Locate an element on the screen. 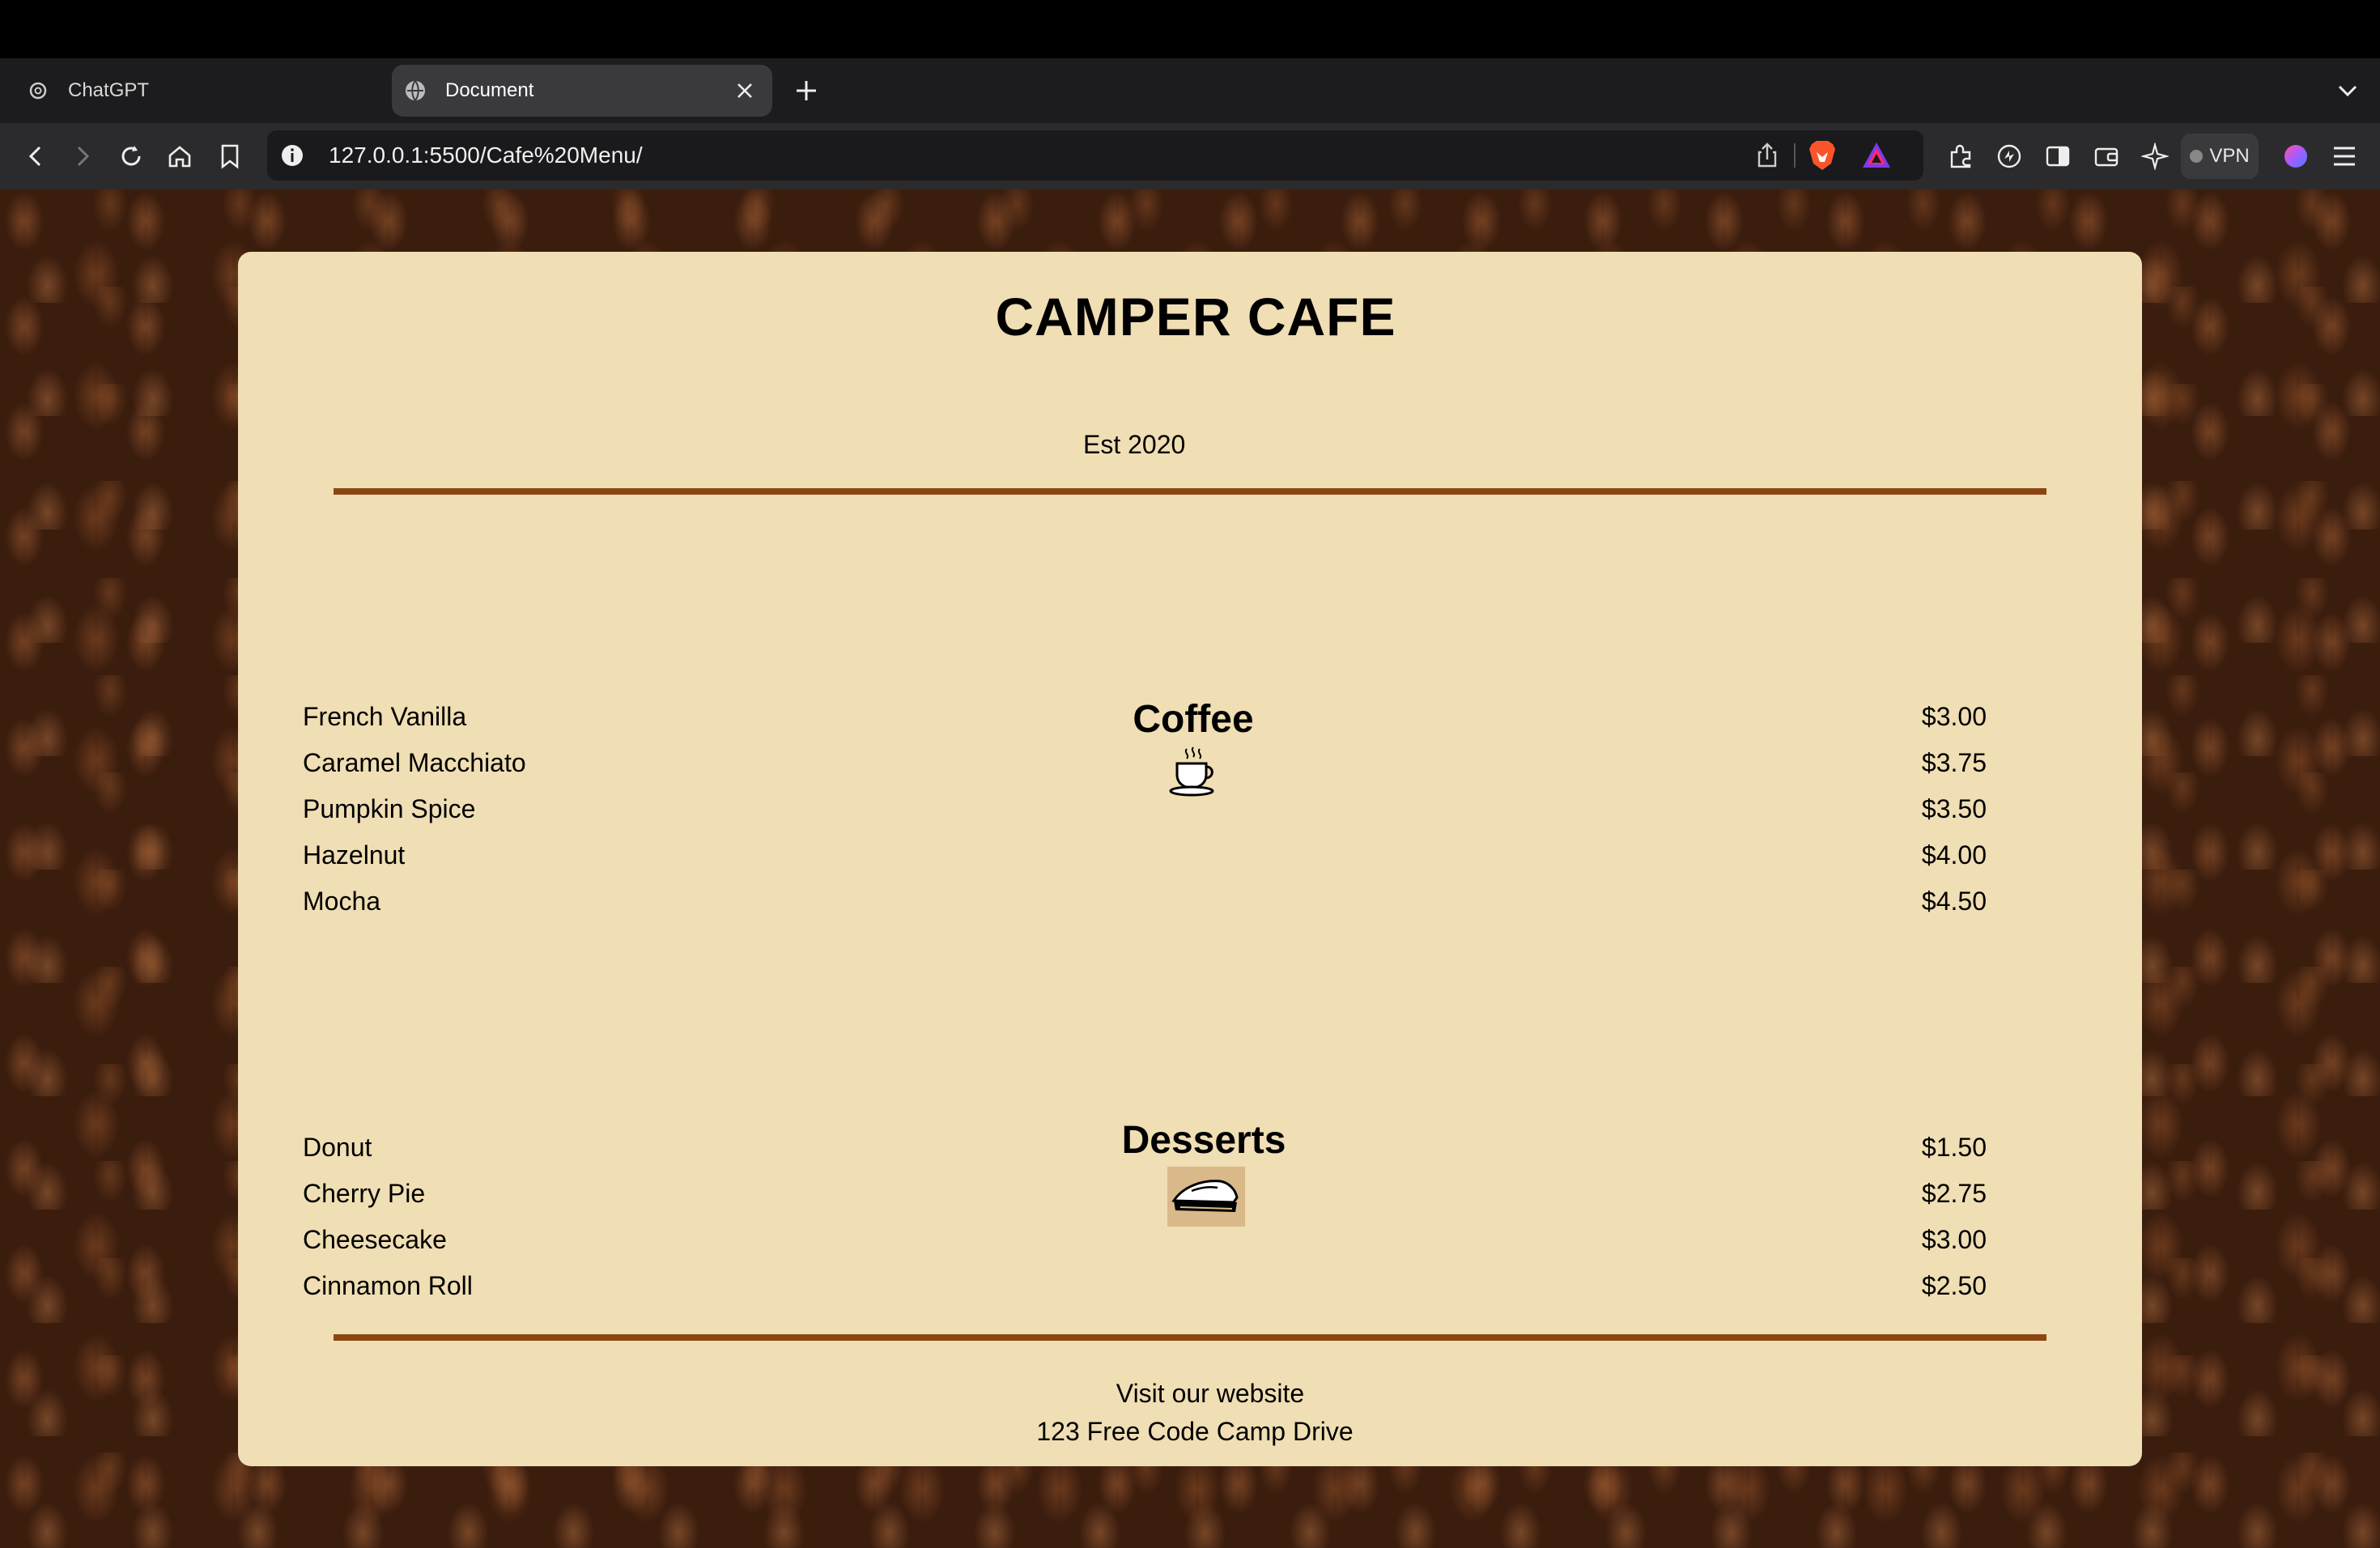 The height and width of the screenshot is (1548, 2380). tab-strip: ChatGPT Document is located at coordinates (1190, 91).